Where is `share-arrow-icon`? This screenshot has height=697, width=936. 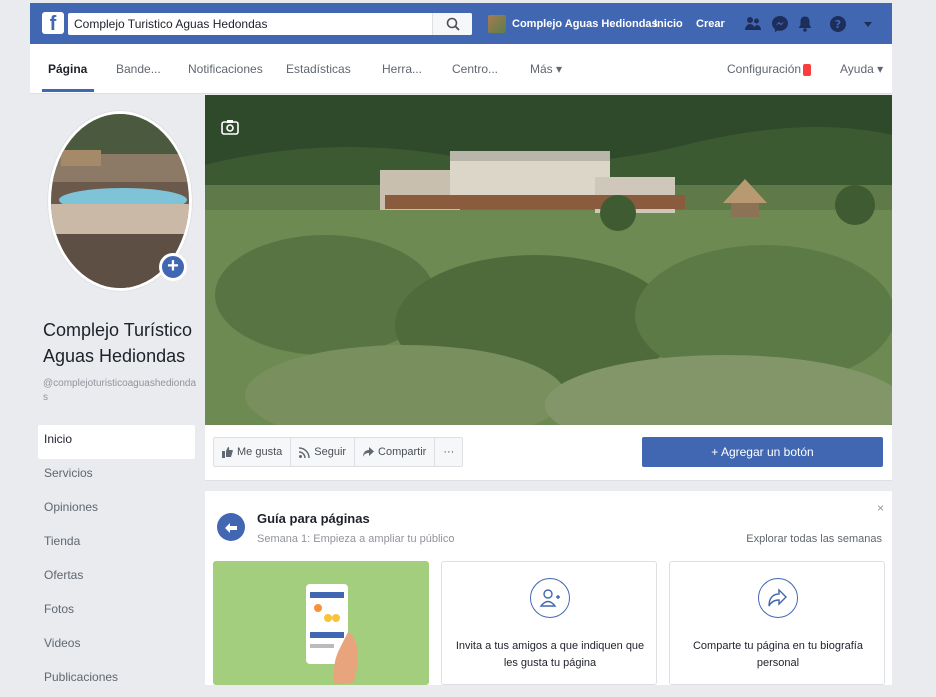
share-arrow-icon is located at coordinates (369, 451).